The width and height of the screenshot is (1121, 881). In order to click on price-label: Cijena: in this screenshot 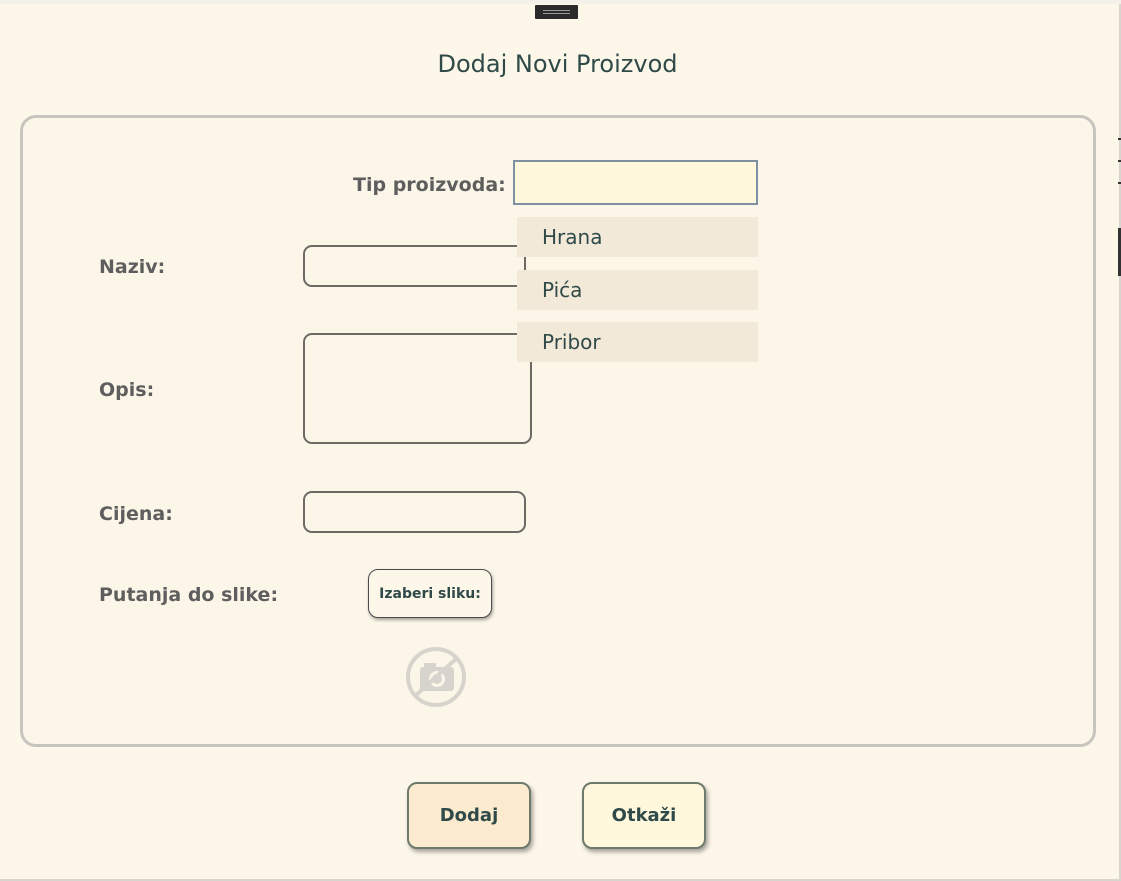, I will do `click(136, 514)`.